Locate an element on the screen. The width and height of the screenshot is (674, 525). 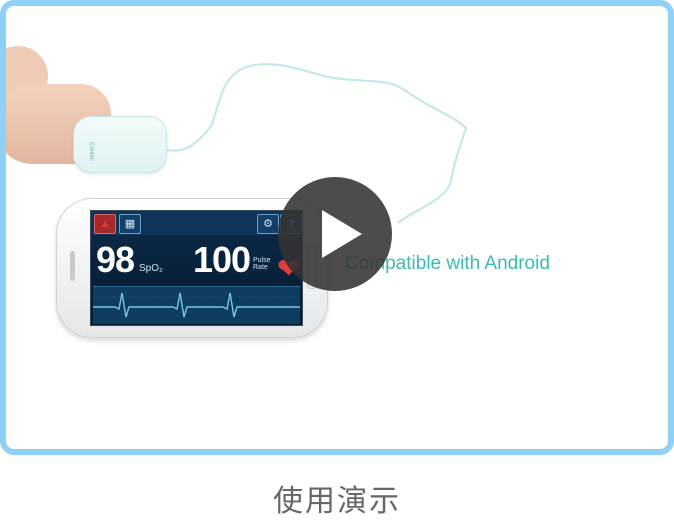
pulse-oximeter-sensor: Contec is located at coordinates (120, 144).